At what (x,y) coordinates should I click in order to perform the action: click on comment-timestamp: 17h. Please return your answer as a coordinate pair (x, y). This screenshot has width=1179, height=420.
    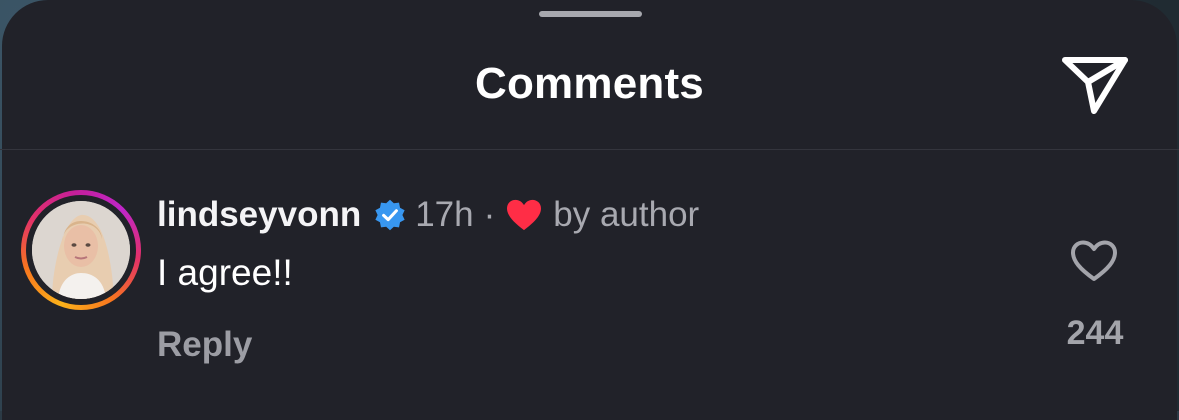
    Looking at the image, I should click on (444, 214).